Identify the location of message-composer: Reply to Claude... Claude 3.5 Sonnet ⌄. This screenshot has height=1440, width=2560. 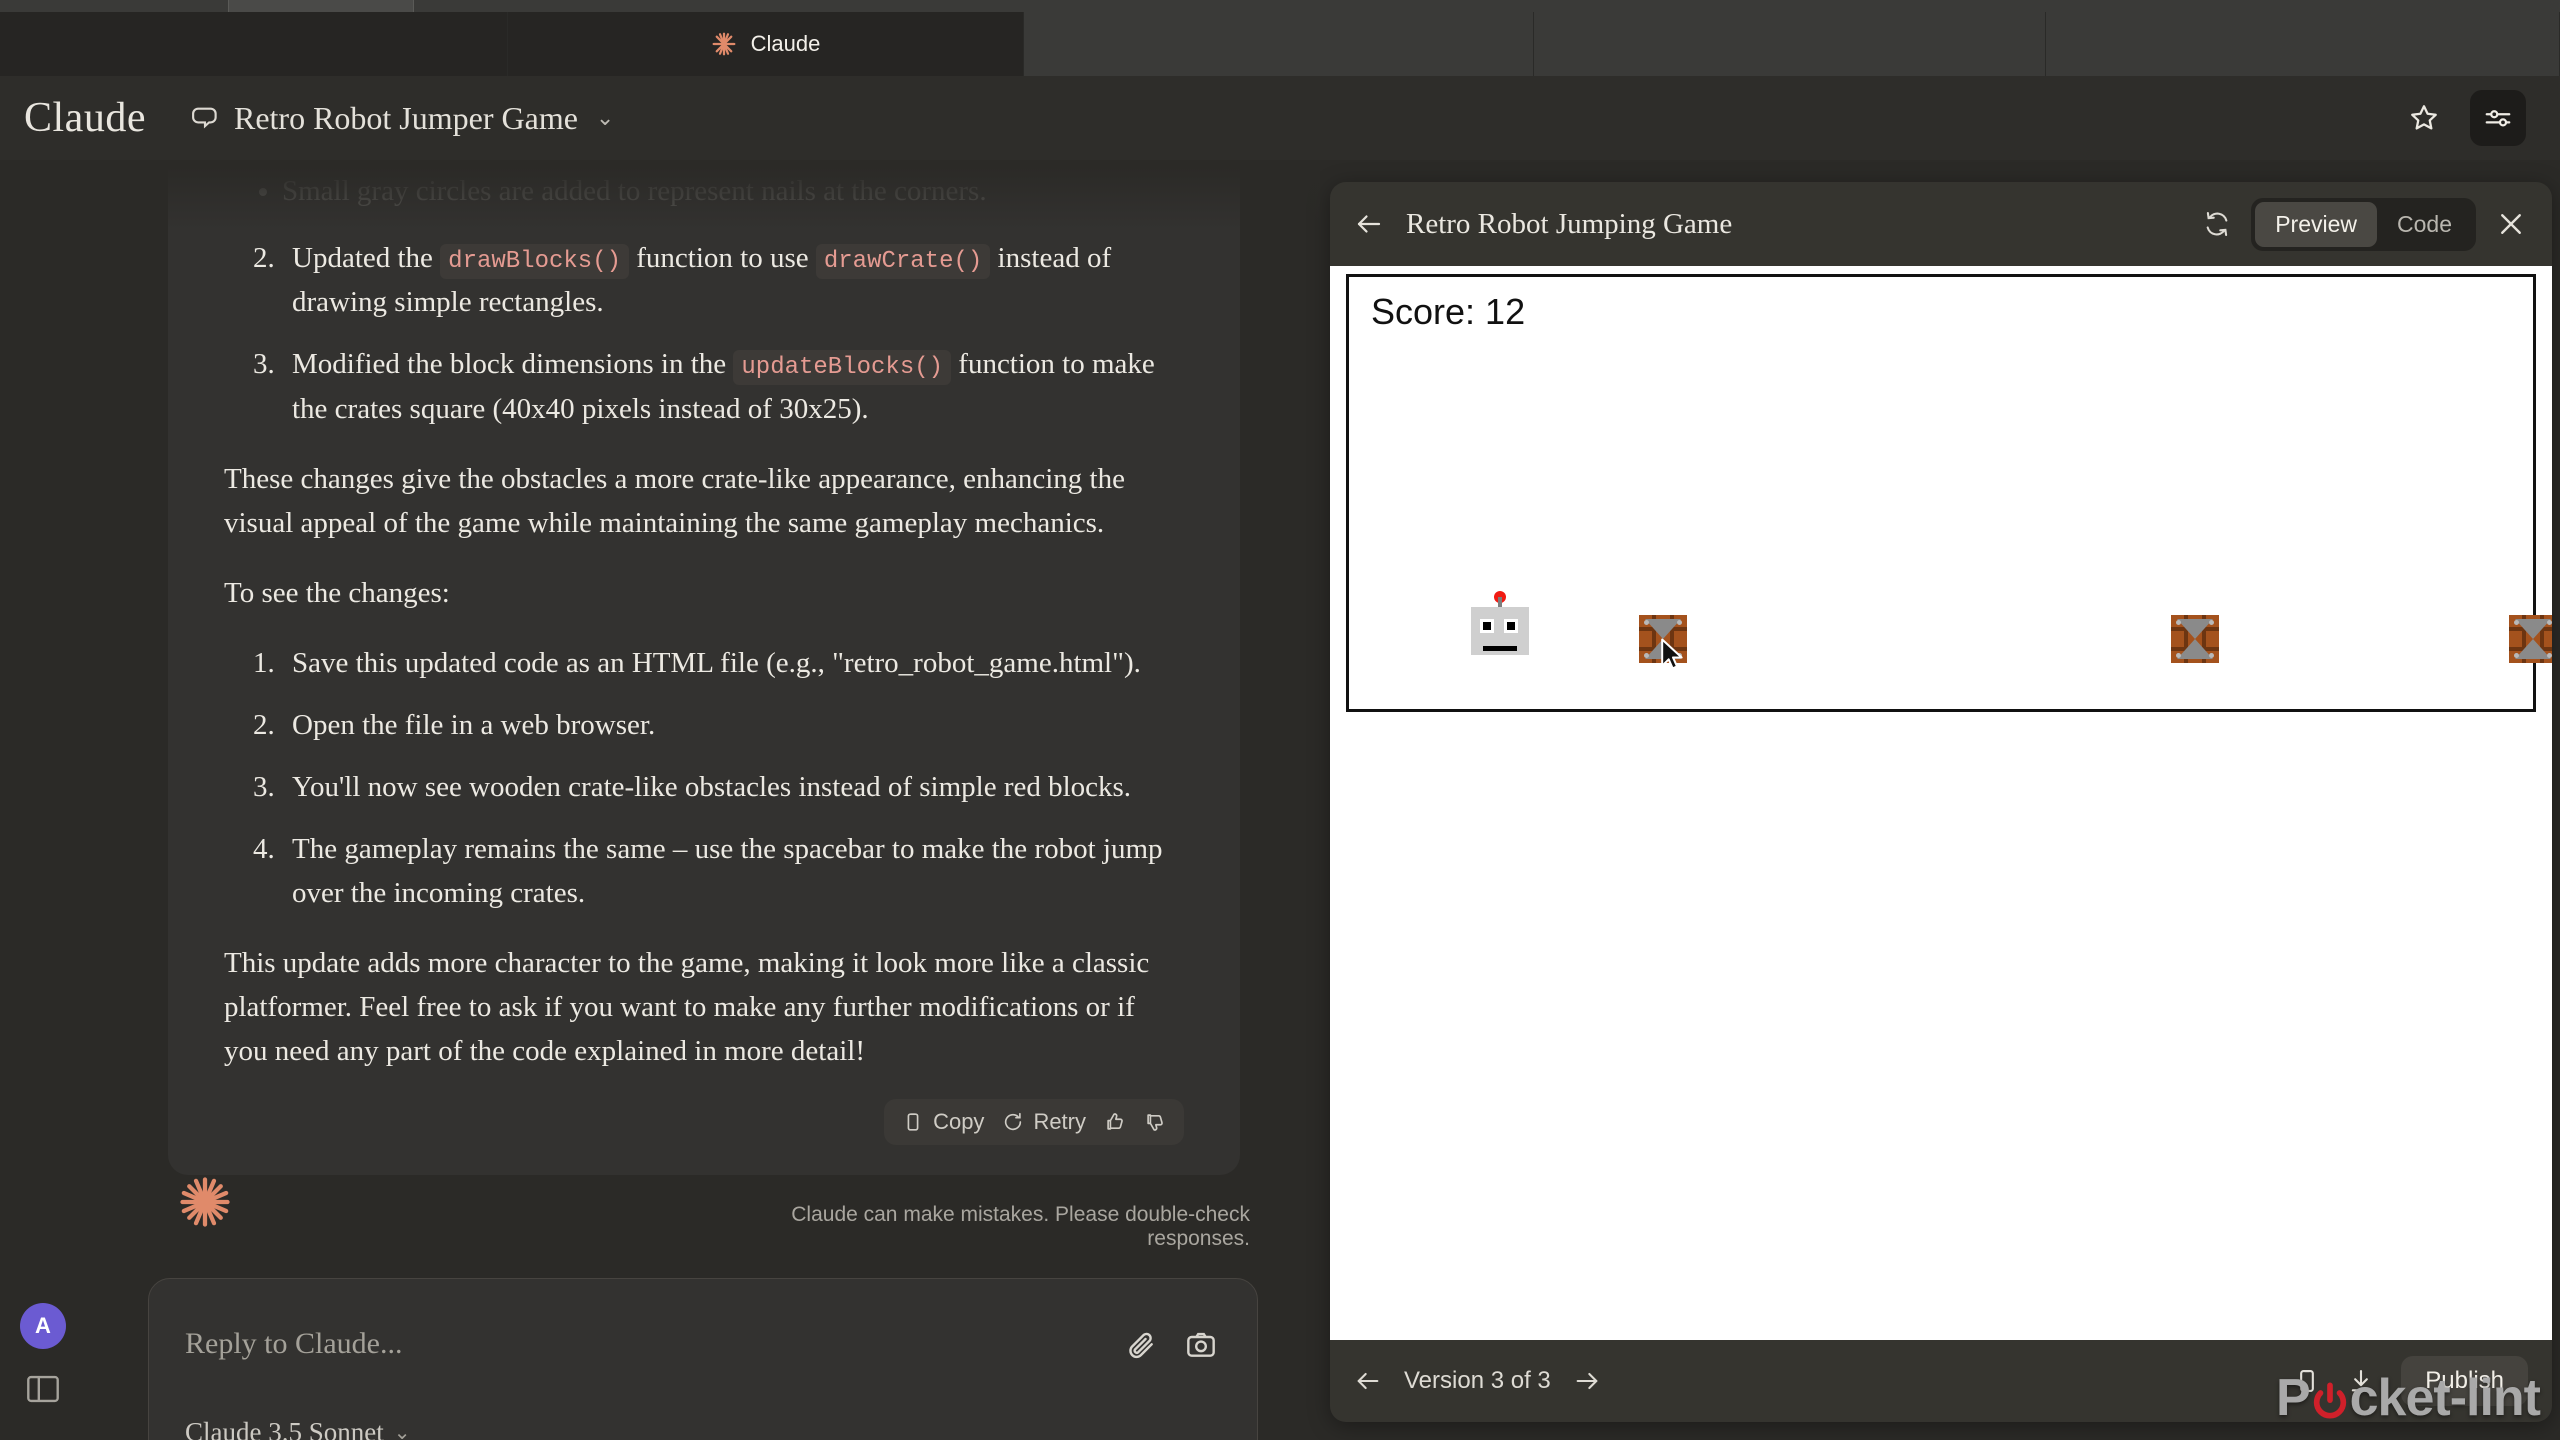
(703, 1359).